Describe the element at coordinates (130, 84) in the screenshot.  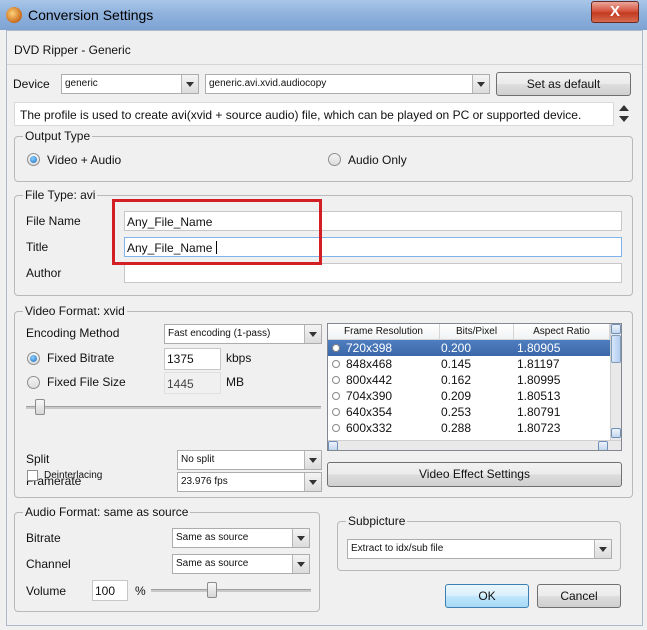
I see `device-select: generic` at that location.